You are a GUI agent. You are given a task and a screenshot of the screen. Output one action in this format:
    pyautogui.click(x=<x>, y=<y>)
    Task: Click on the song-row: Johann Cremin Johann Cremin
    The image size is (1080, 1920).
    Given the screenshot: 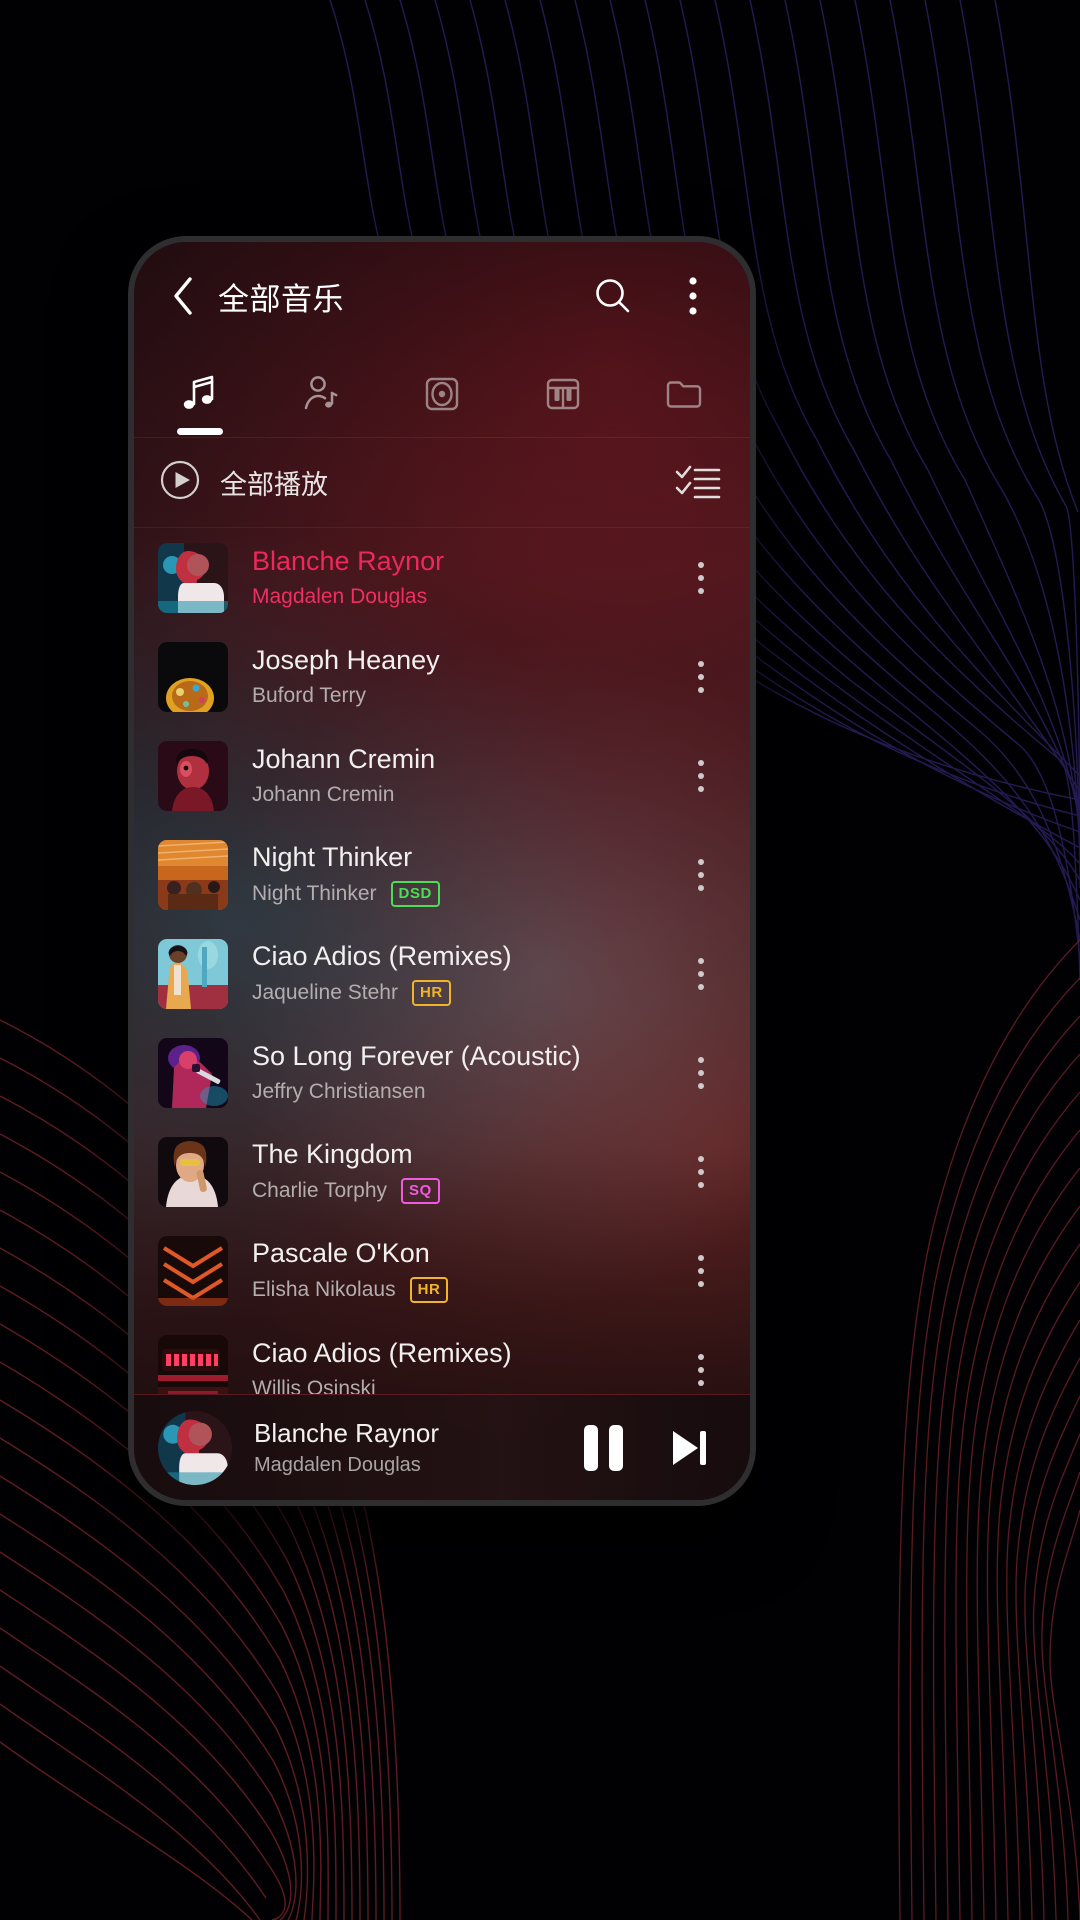 What is the action you would take?
    pyautogui.click(x=442, y=775)
    